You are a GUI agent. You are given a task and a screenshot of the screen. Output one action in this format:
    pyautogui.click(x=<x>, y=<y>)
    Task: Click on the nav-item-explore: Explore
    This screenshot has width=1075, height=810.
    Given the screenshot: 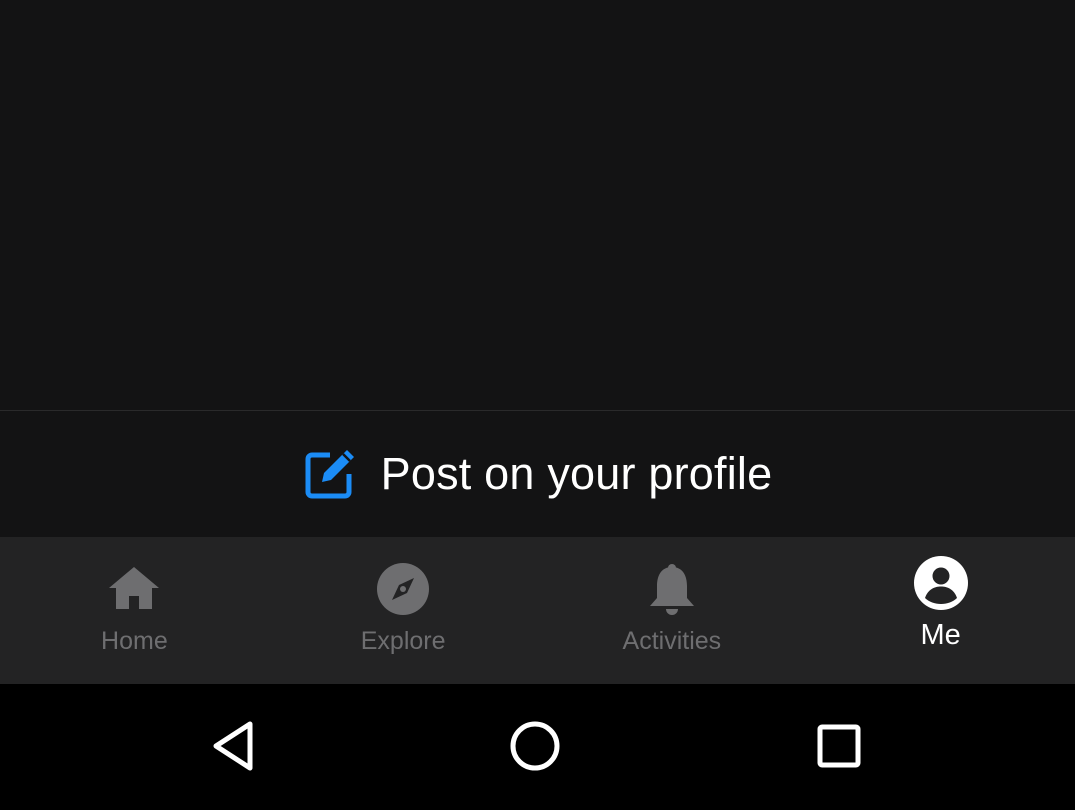 What is the action you would take?
    pyautogui.click(x=403, y=610)
    